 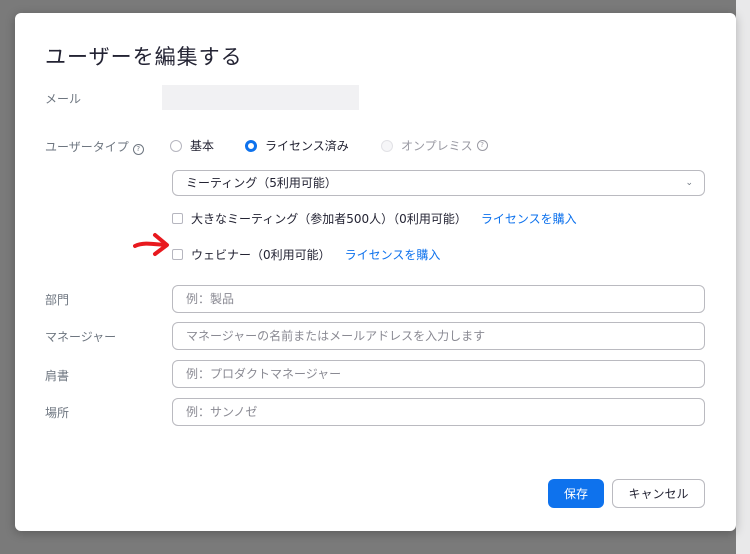 What do you see at coordinates (329, 219) in the screenshot?
I see `large-meeting-label: 大きなミーティング（参加者500人）（0利用可能）` at bounding box center [329, 219].